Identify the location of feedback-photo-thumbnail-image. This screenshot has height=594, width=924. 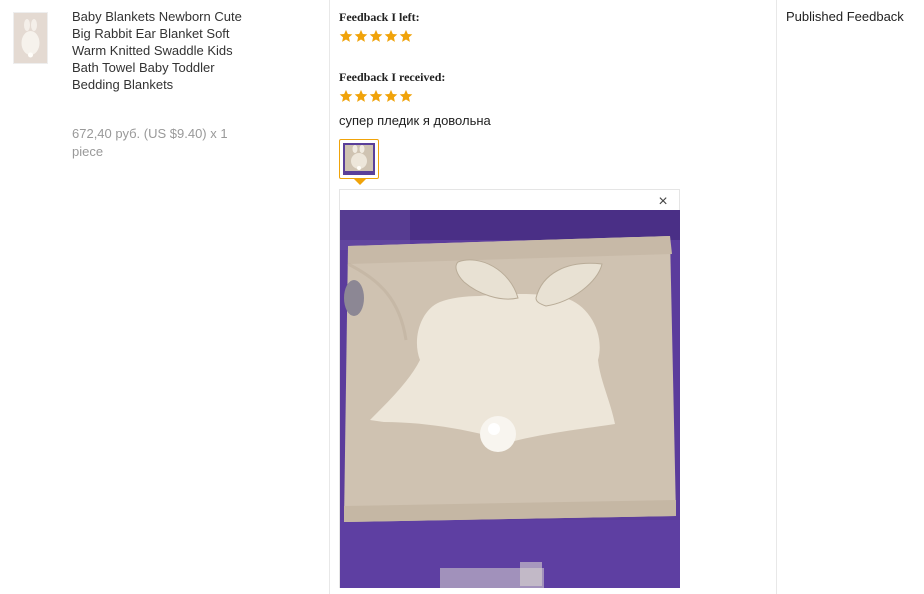
(359, 159).